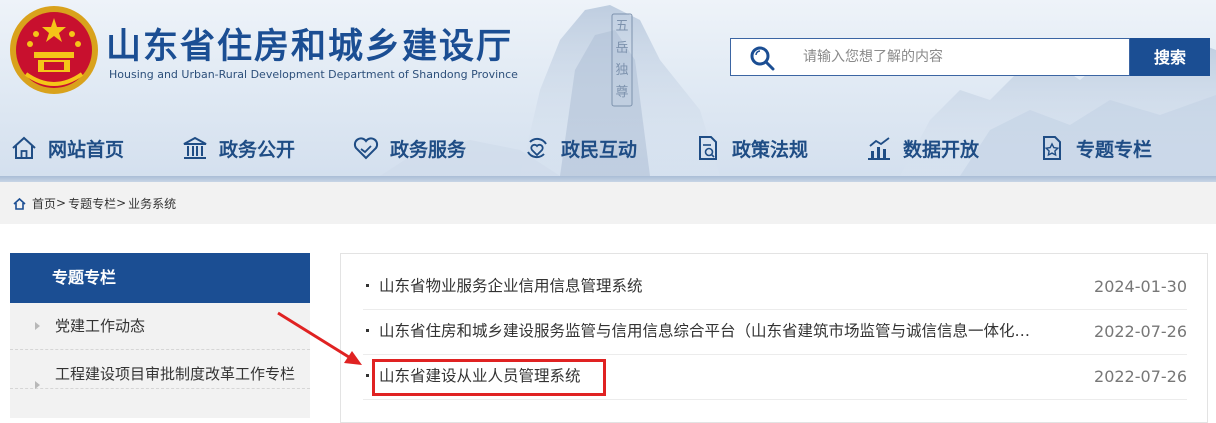  Describe the element at coordinates (511, 286) in the screenshot. I see `list-item-title-link: 山东省物业服务企业信用信息管理系统` at that location.